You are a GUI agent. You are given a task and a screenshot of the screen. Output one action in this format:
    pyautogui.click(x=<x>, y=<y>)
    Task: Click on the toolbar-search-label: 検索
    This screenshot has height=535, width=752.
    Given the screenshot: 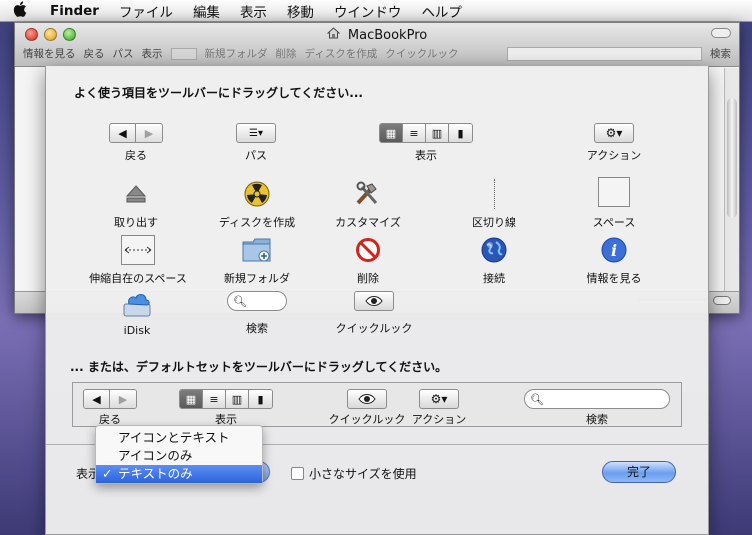 What is the action you would take?
    pyautogui.click(x=720, y=53)
    